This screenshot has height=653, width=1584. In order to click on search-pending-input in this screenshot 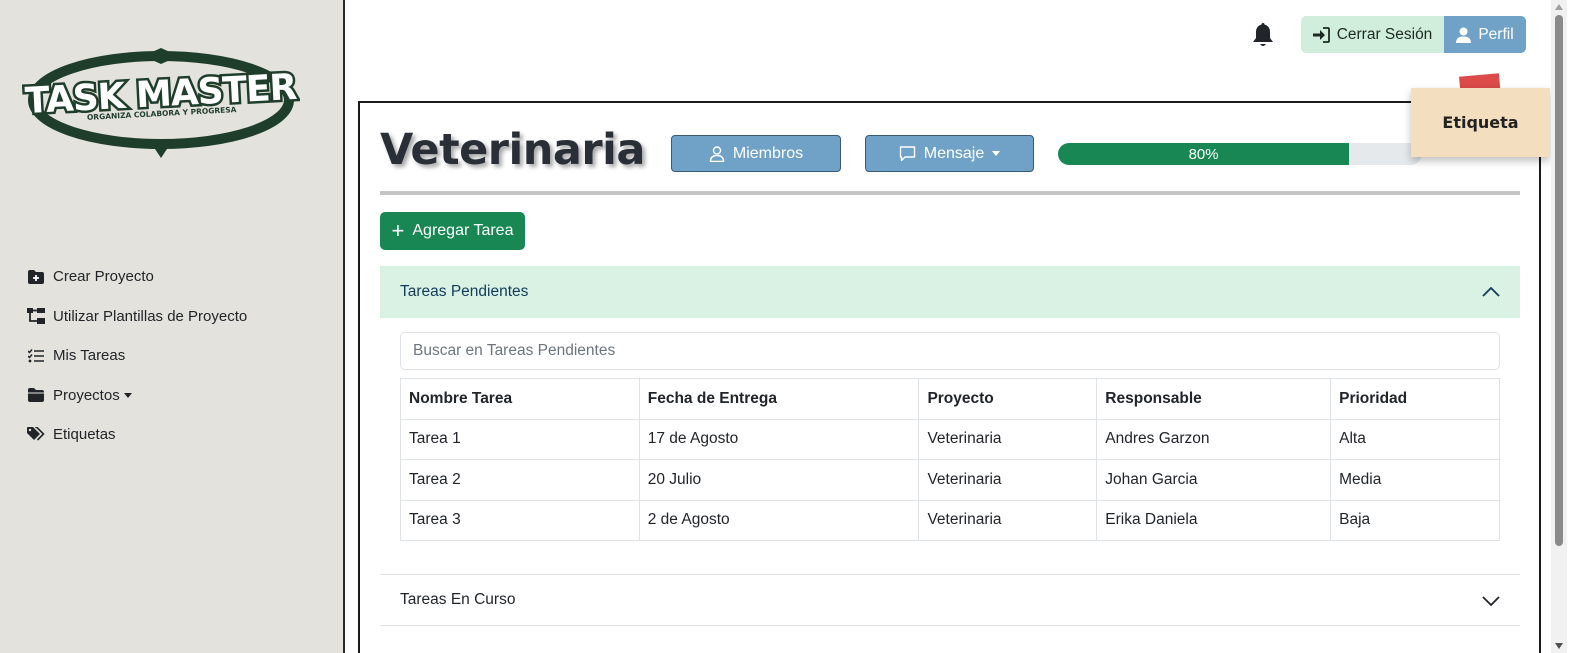, I will do `click(950, 351)`.